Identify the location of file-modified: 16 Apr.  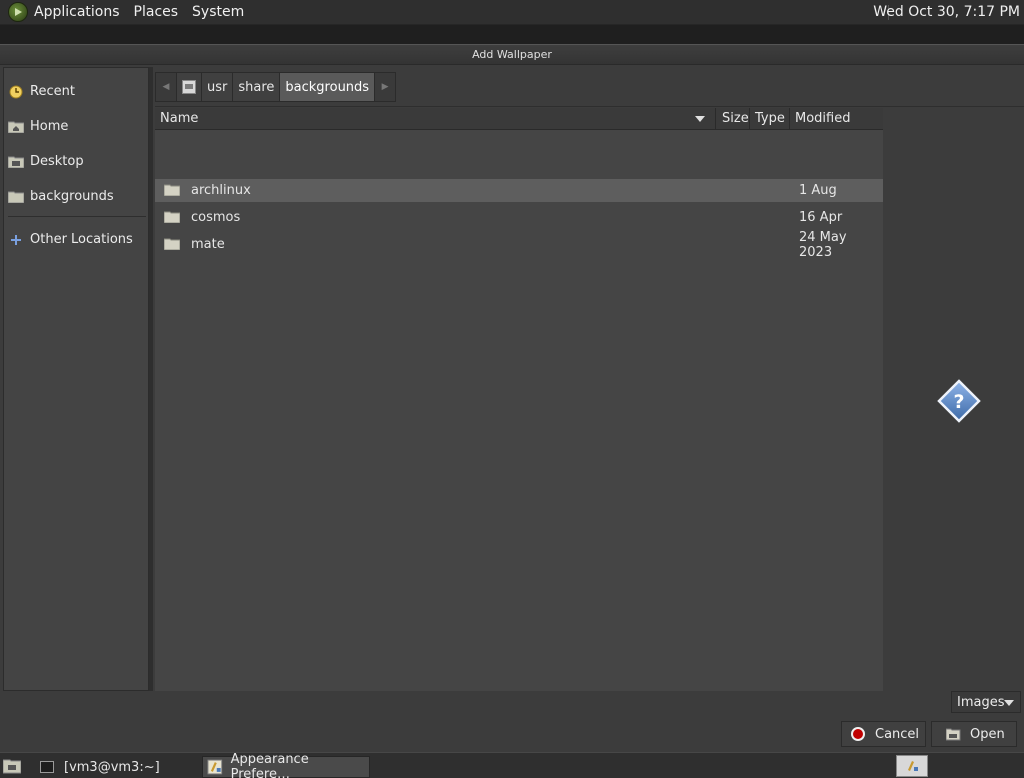
(821, 217).